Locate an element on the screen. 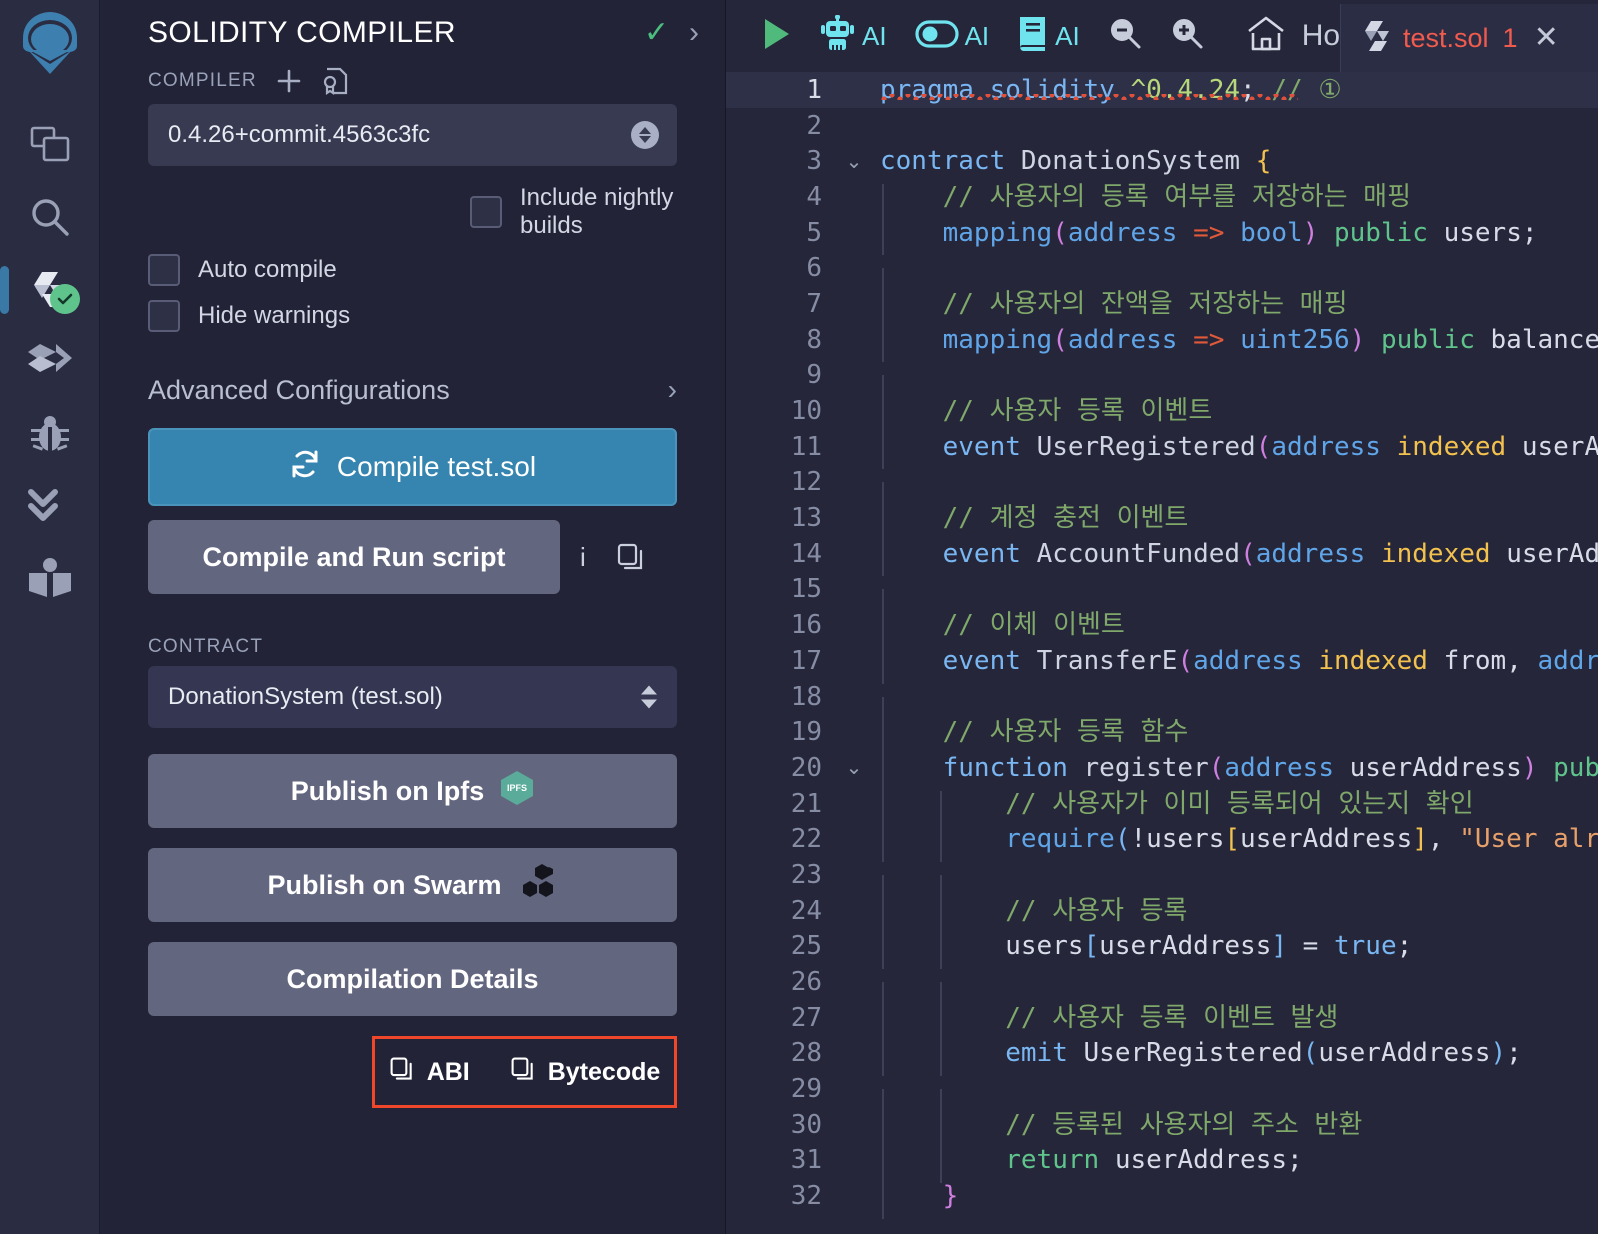 This screenshot has height=1234, width=1598. double-check-icon is located at coordinates (50, 506).